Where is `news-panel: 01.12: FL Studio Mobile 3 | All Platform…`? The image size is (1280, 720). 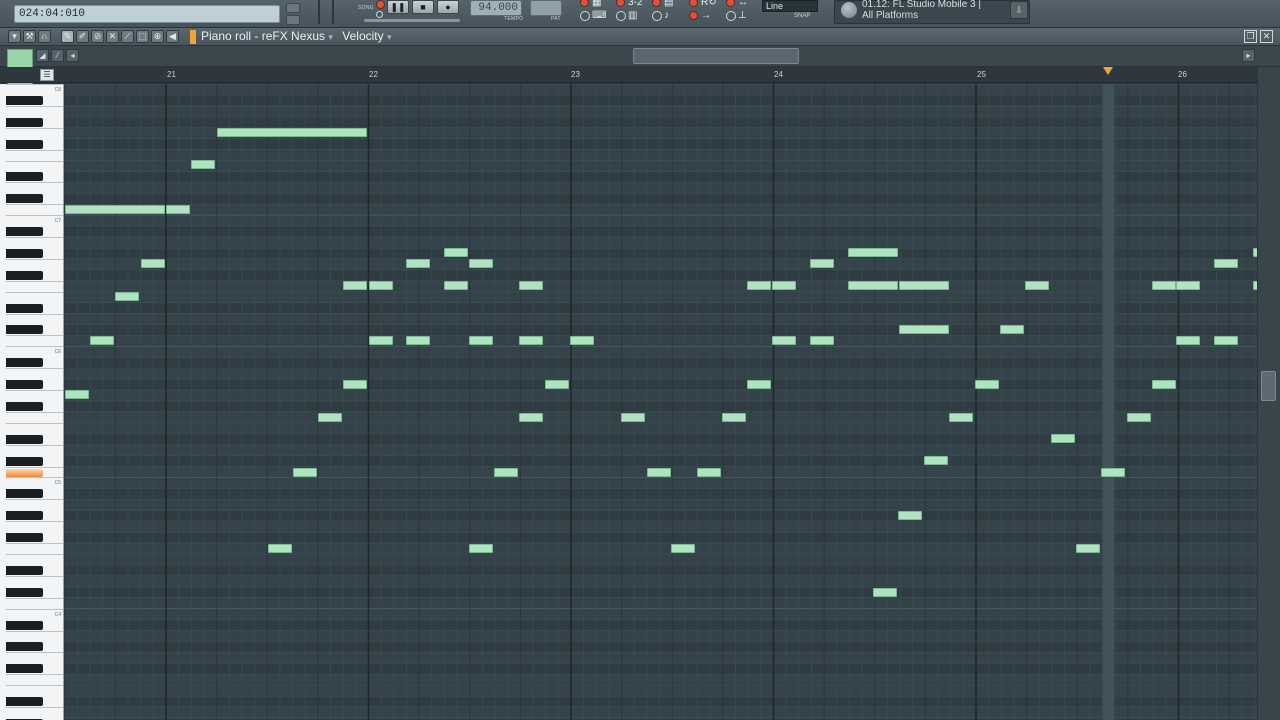 news-panel: 01.12: FL Studio Mobile 3 | All Platform… is located at coordinates (932, 12).